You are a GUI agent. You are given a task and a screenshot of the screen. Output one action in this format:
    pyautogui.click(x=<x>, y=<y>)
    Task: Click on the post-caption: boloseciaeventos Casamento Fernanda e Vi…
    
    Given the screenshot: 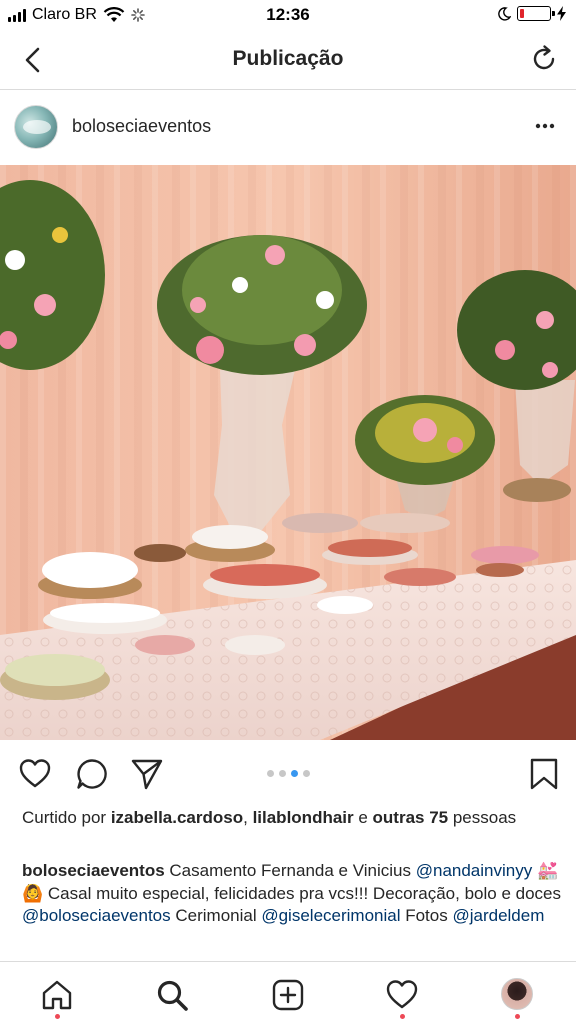 What is the action you would take?
    pyautogui.click(x=292, y=894)
    